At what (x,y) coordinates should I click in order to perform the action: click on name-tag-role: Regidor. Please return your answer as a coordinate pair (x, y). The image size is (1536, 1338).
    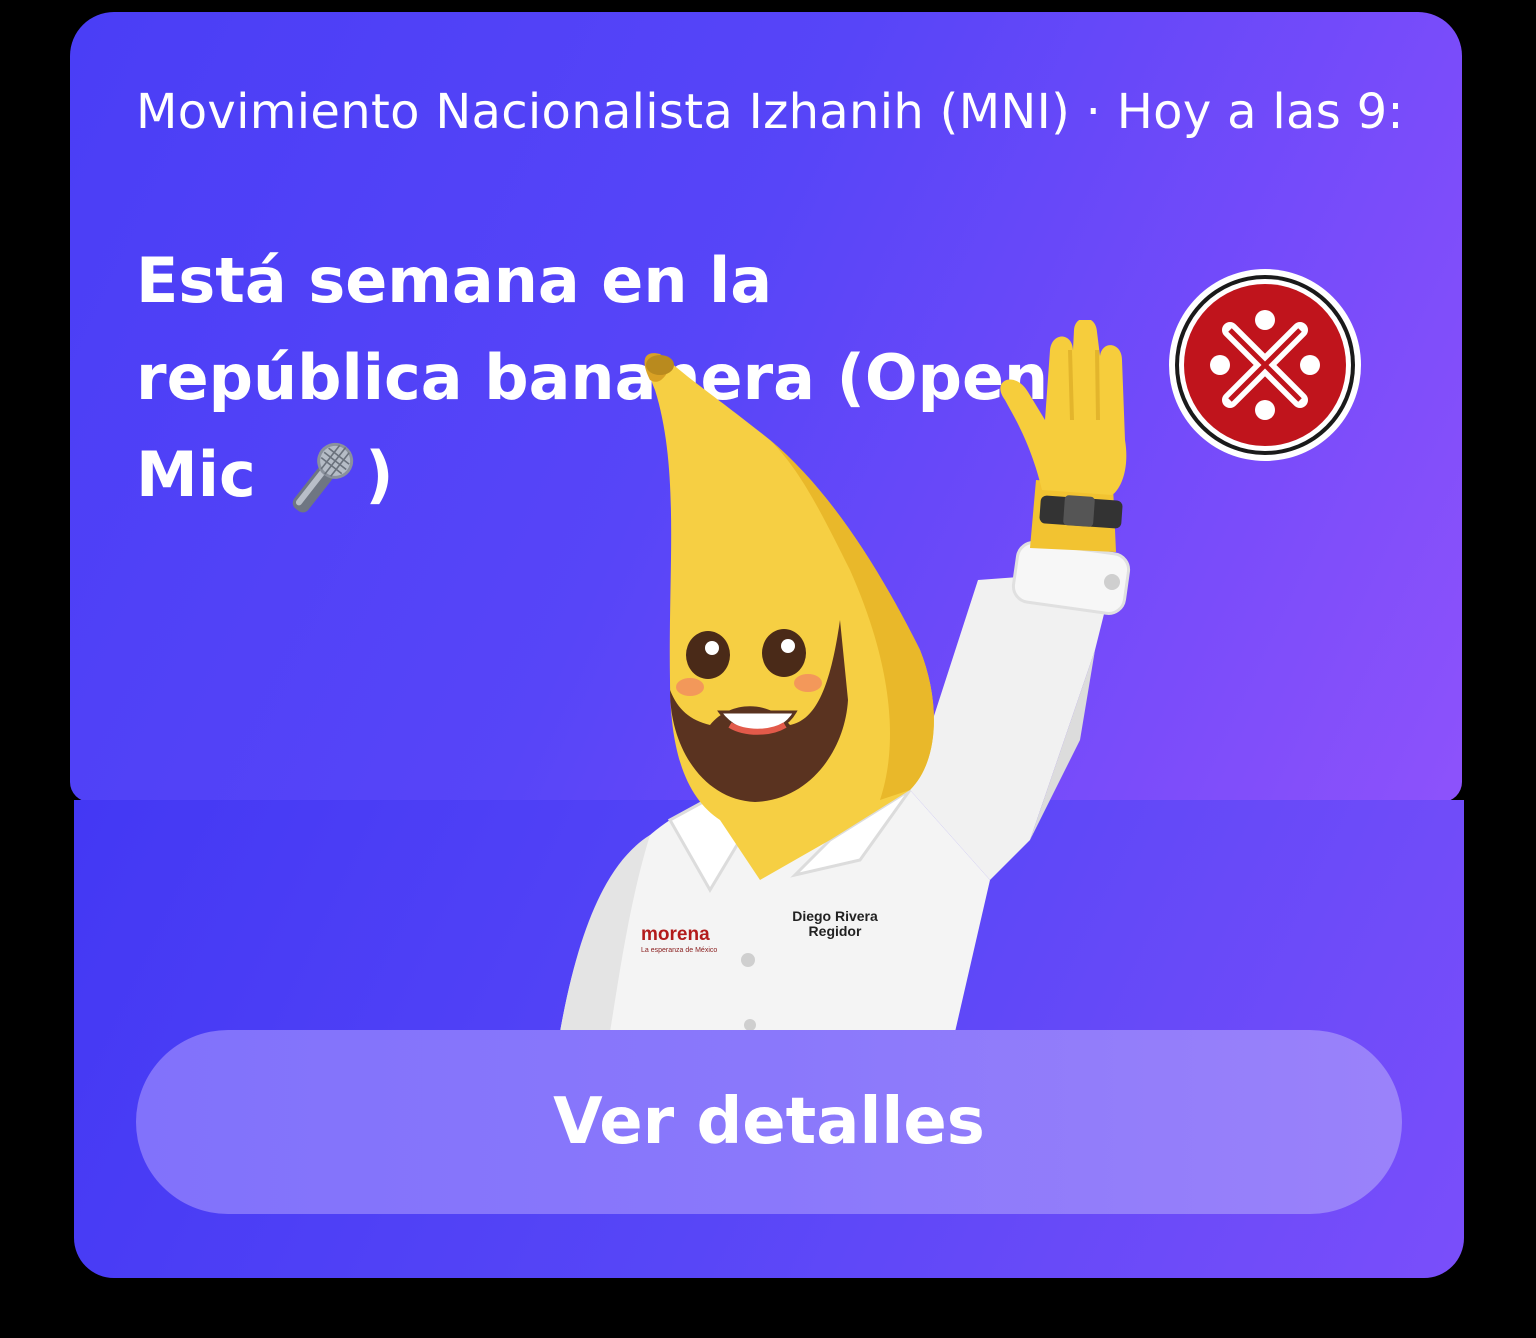
    Looking at the image, I should click on (835, 931).